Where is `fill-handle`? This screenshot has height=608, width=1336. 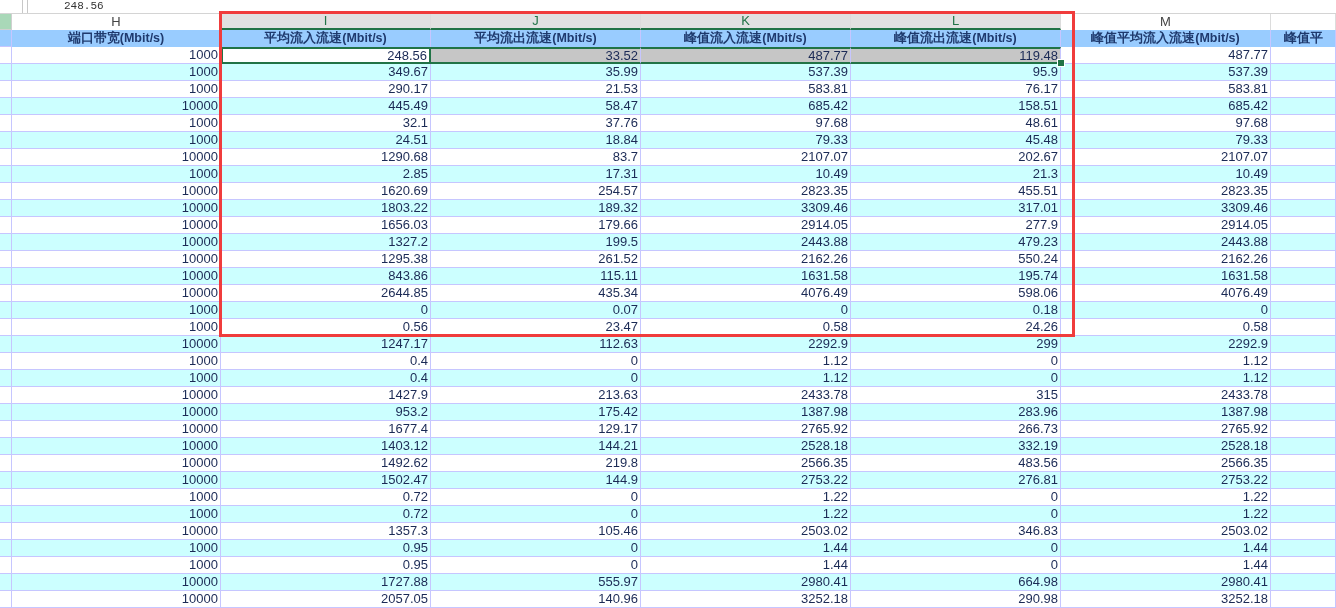
fill-handle is located at coordinates (1061, 63).